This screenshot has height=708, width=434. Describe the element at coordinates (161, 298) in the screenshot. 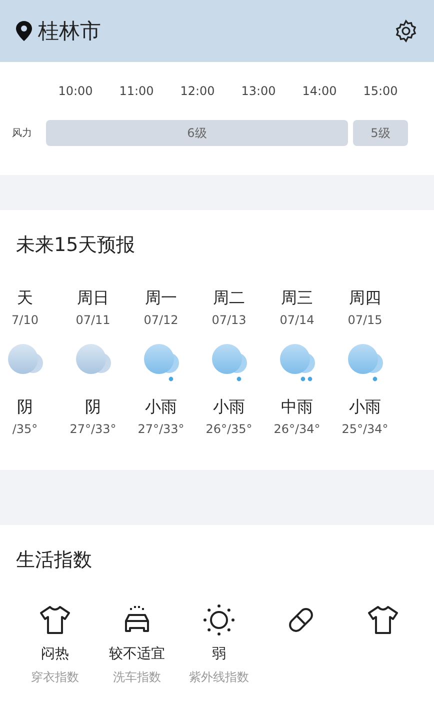

I see `weekday-label: 周一` at that location.